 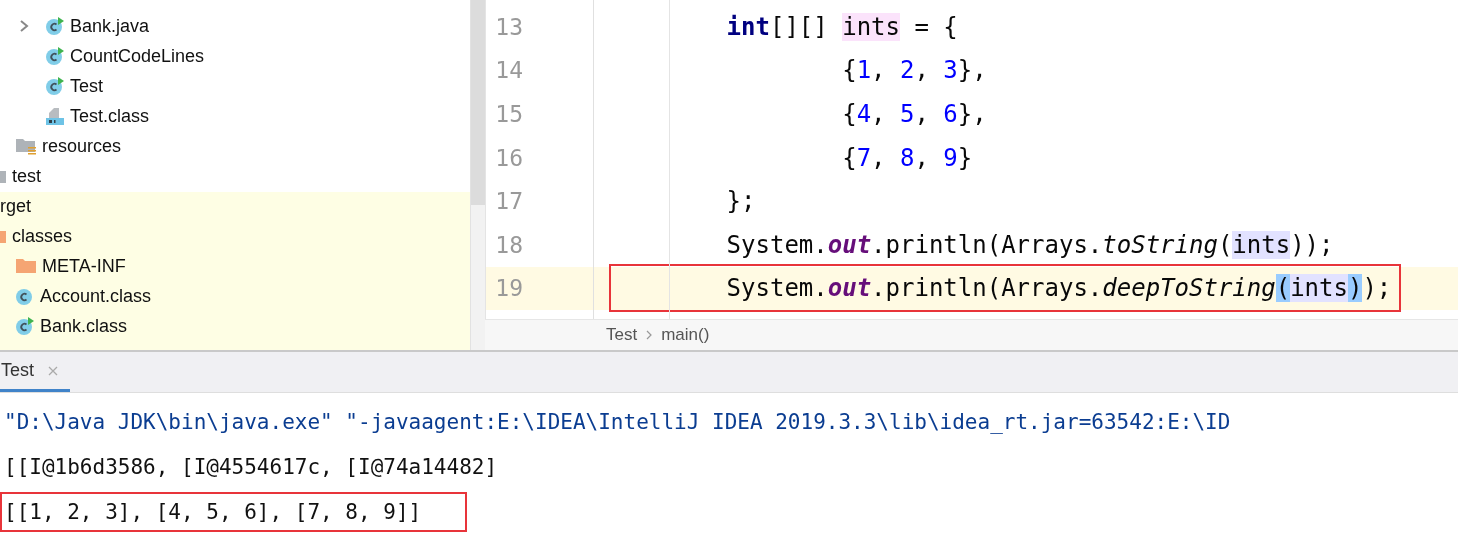 I want to click on line-number: 18, so click(x=508, y=244).